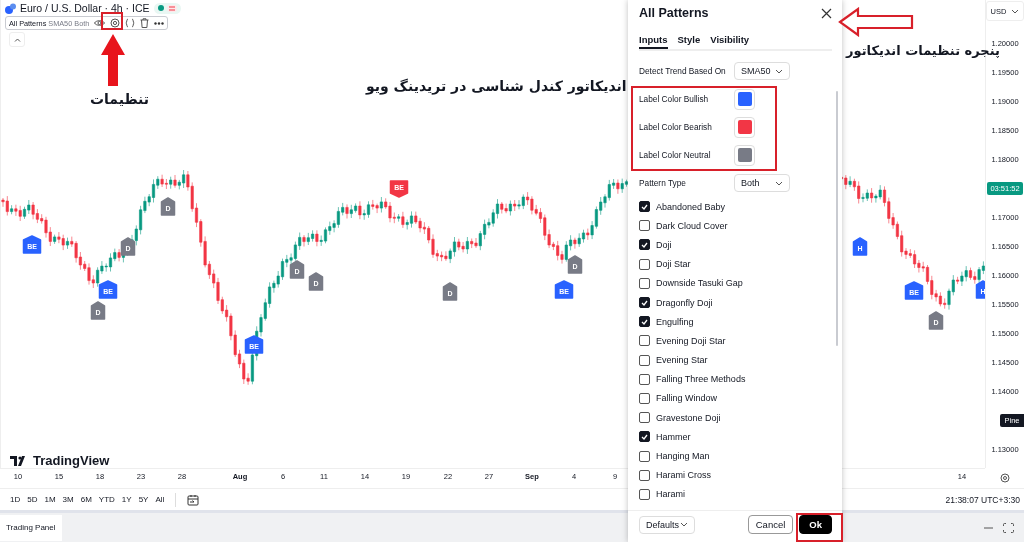 The image size is (1024, 542). I want to click on checkbox-label: Doji Star, so click(673, 264).